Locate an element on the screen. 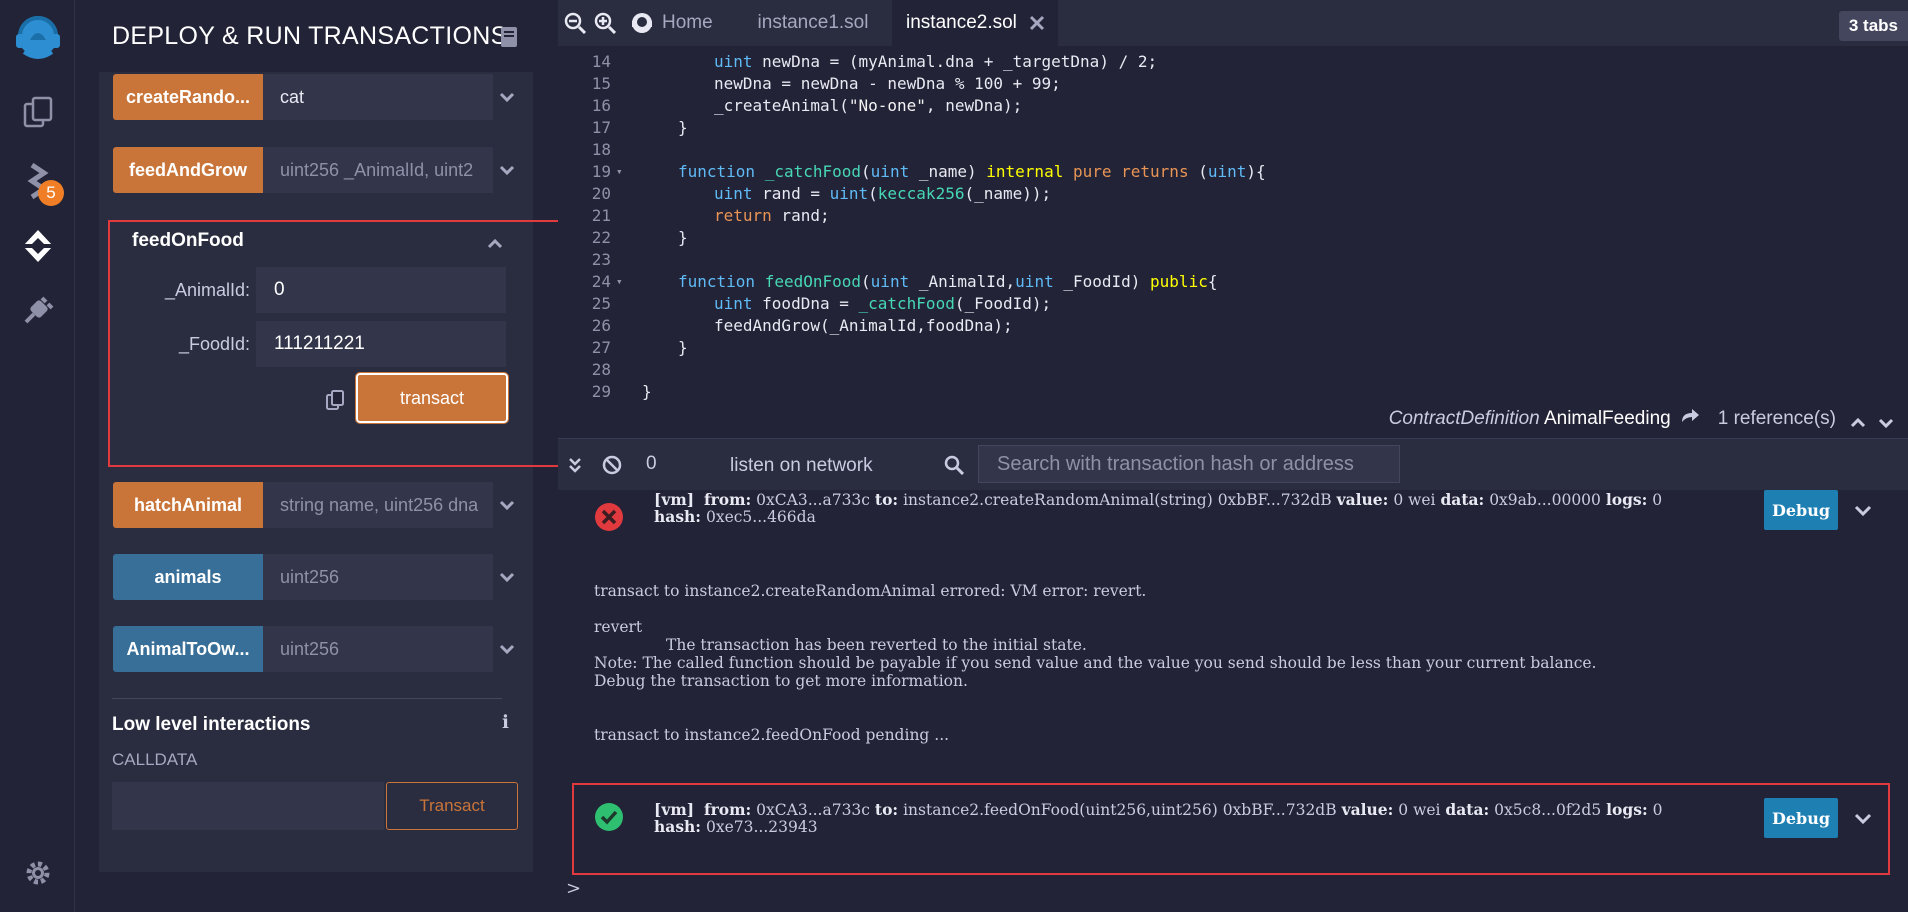 Image resolution: width=1908 pixels, height=912 pixels. code-text: uint foodDna = _catchFood(_FoodId); is located at coordinates (883, 303).